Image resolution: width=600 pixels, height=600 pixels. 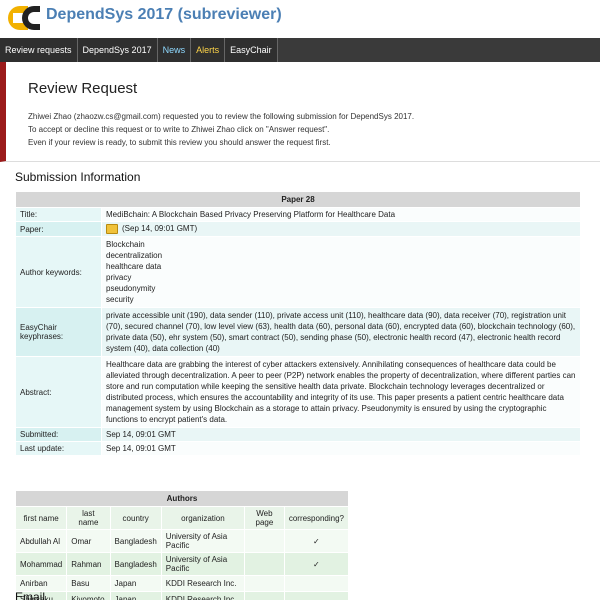 I want to click on lastupdate-date: Sep 14, 09:01 GMT, so click(x=341, y=448).